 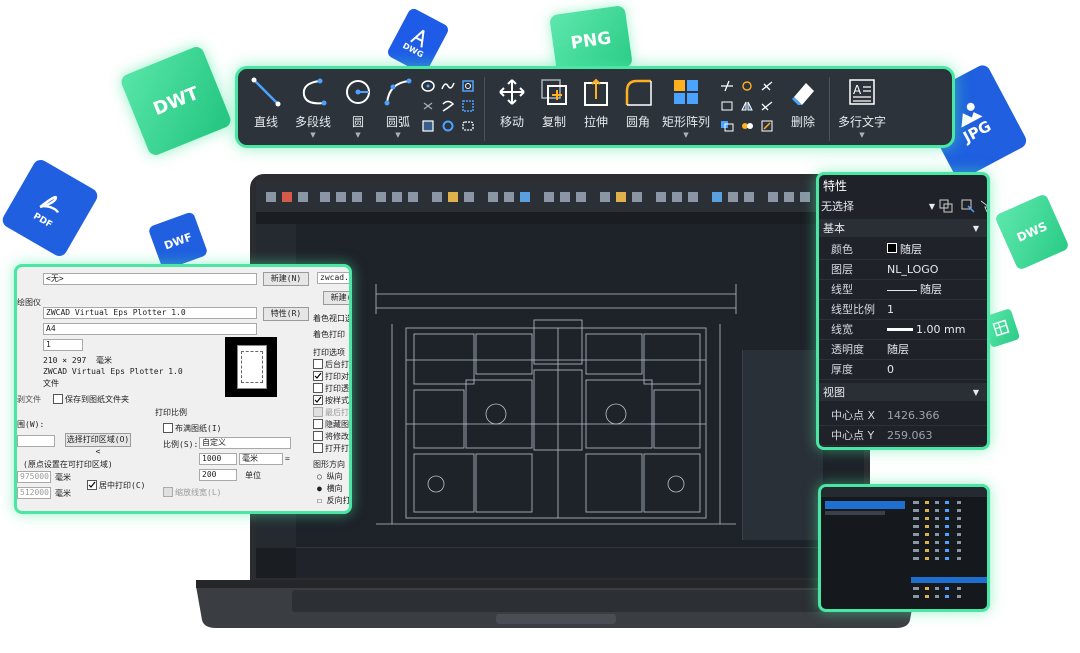 I want to click on scale-num-input: 1000, so click(x=218, y=459).